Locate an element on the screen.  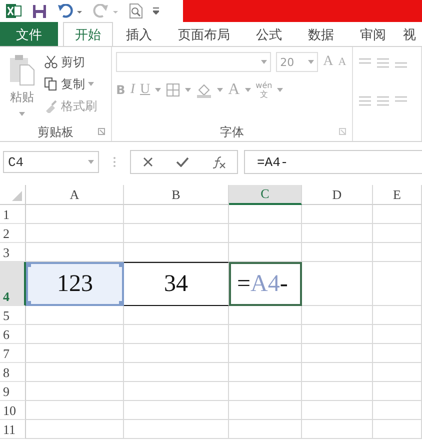
row-header: 4 is located at coordinates (13, 284).